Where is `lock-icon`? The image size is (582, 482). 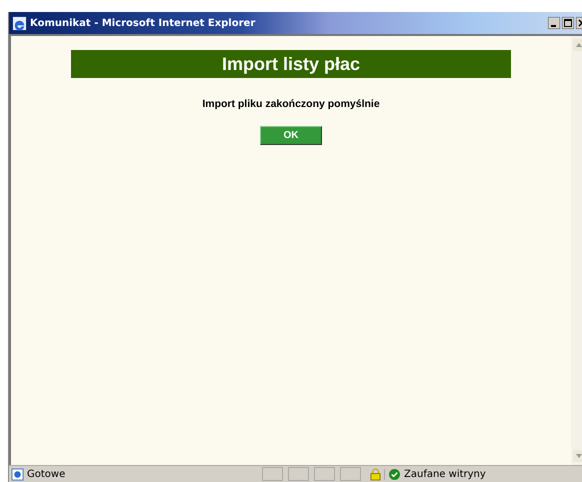 lock-icon is located at coordinates (375, 474).